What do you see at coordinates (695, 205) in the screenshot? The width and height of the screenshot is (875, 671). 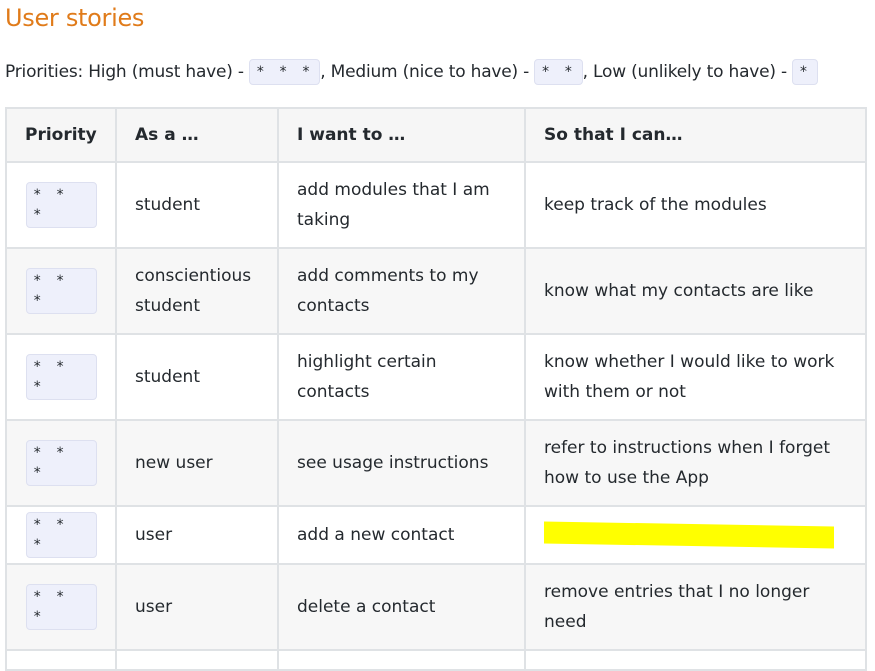 I see `so-that-cell: keep track of the modules` at bounding box center [695, 205].